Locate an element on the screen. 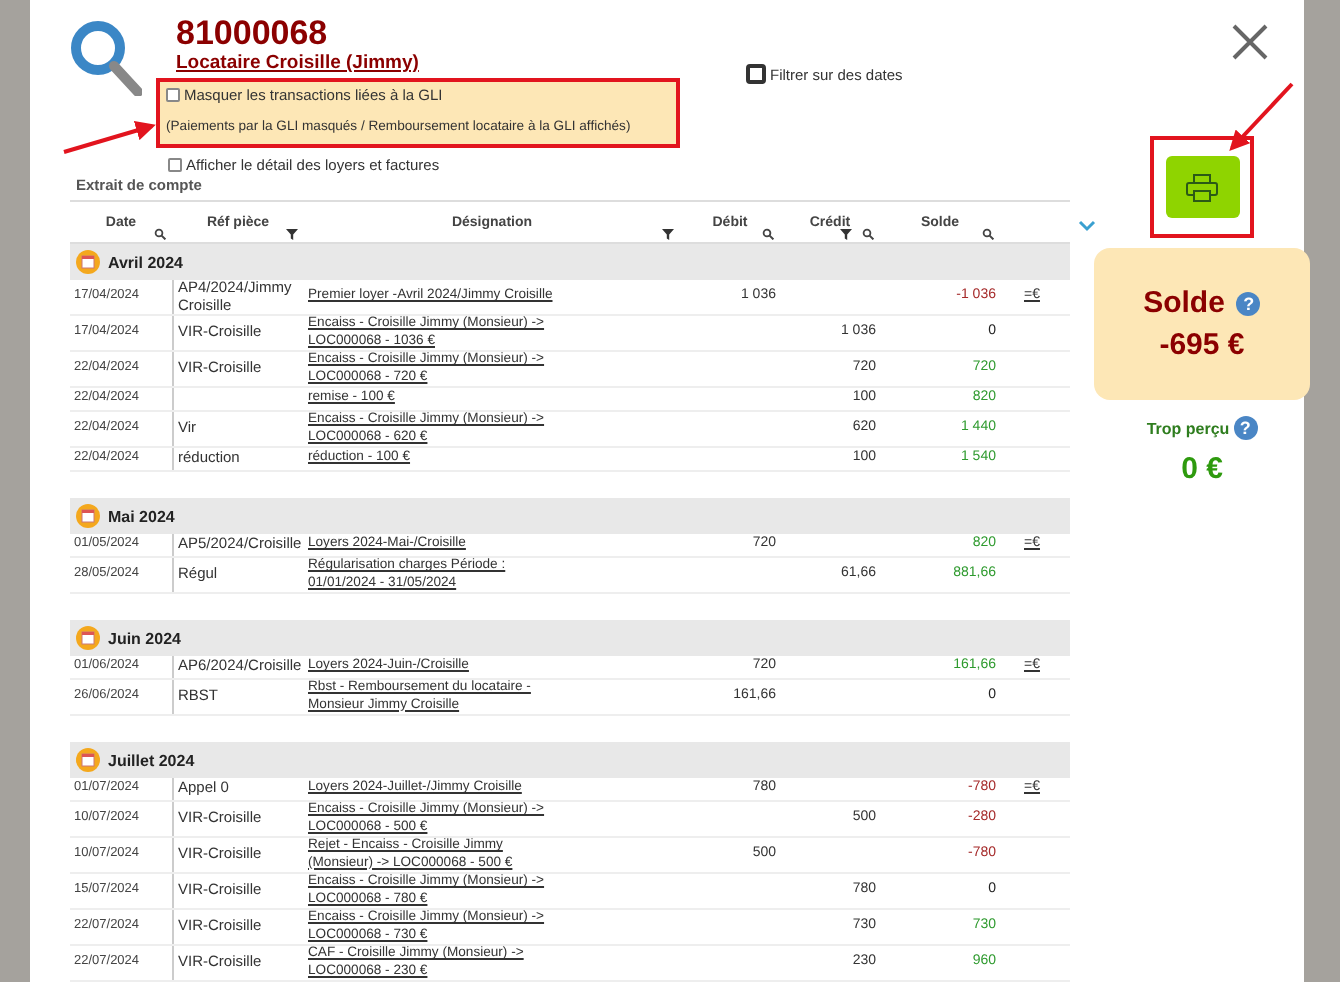 Image resolution: width=1340 pixels, height=982 pixels. overpaid-label: Trop perçu is located at coordinates (1188, 428).